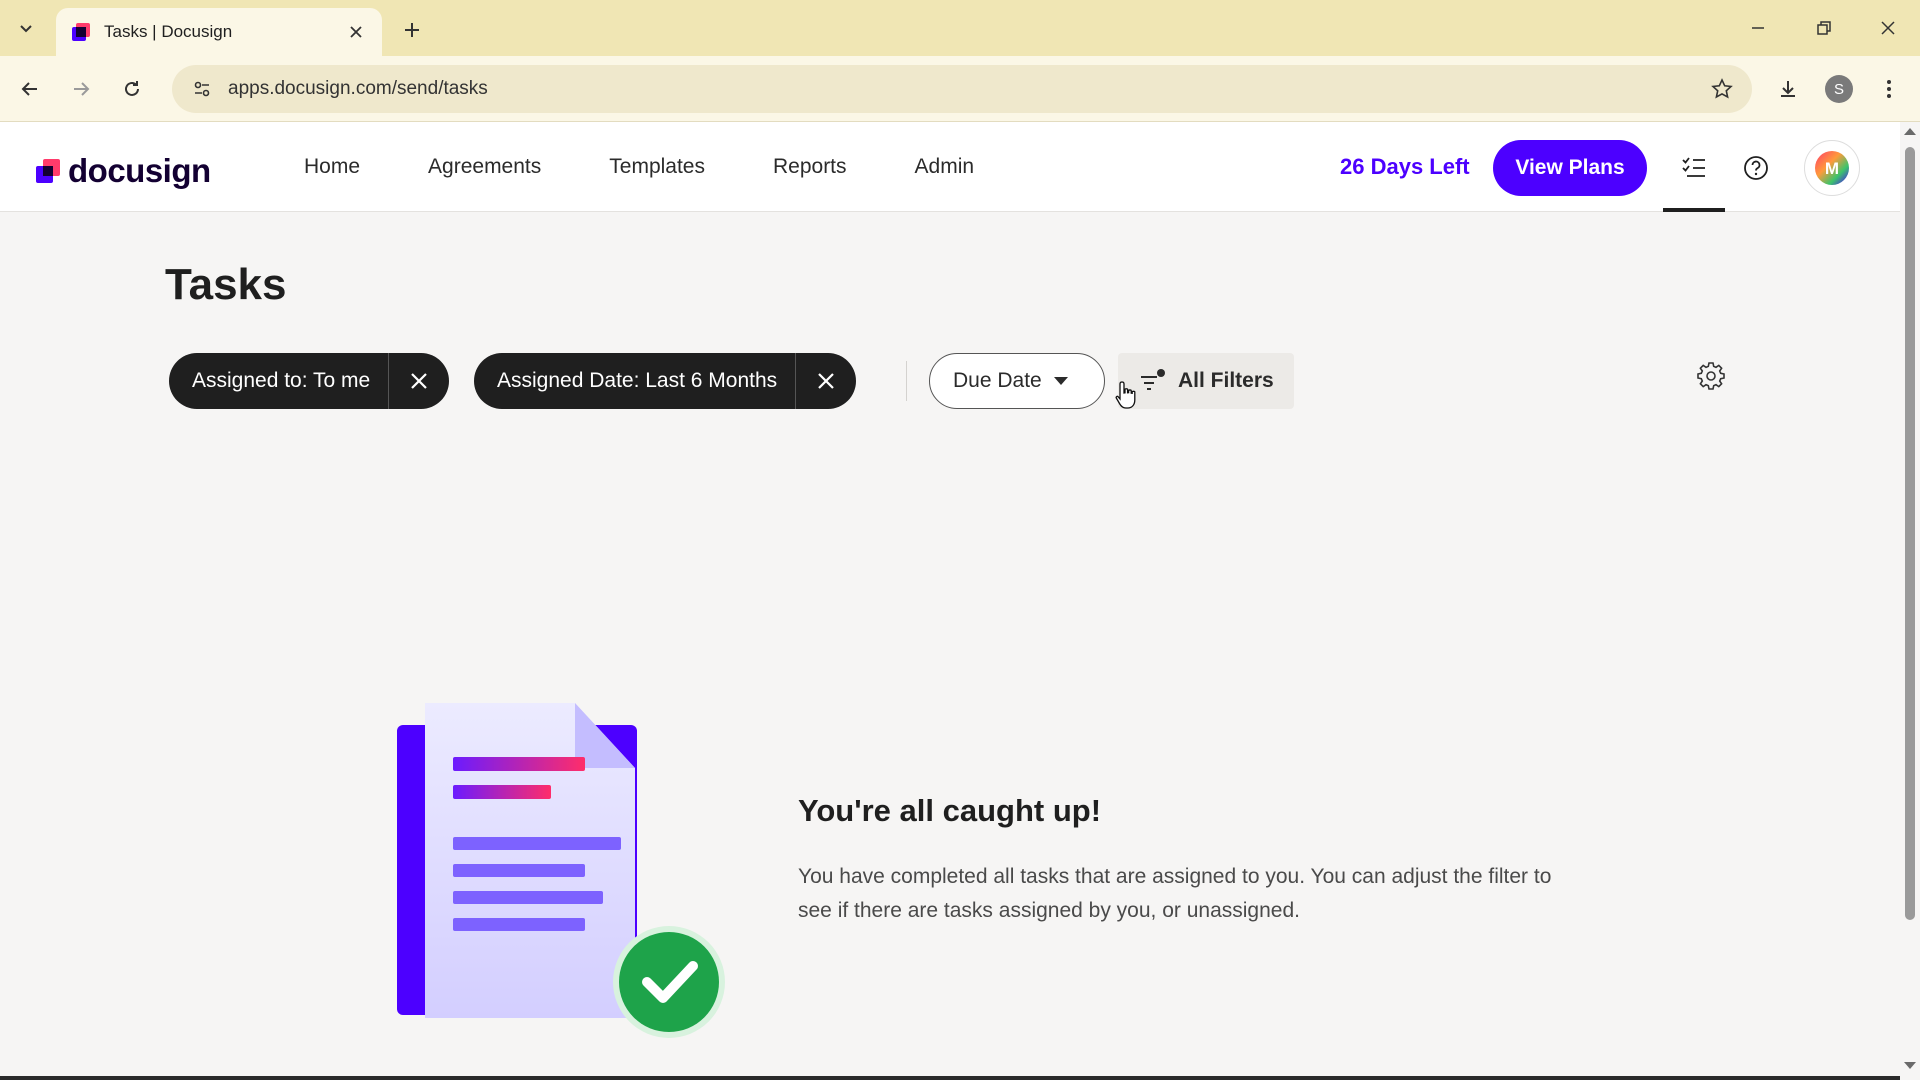 This screenshot has height=1080, width=1920. What do you see at coordinates (945, 167) in the screenshot?
I see `nav-admin: Admin` at bounding box center [945, 167].